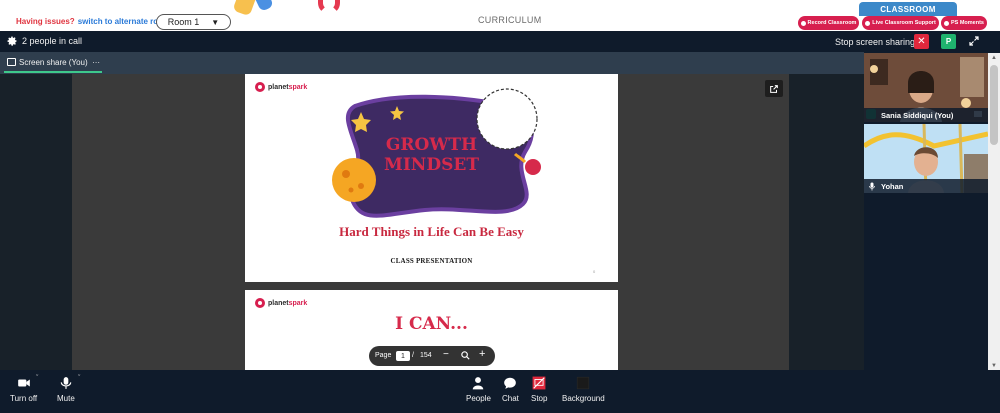  What do you see at coordinates (12, 41) in the screenshot?
I see `gear-icon` at bounding box center [12, 41].